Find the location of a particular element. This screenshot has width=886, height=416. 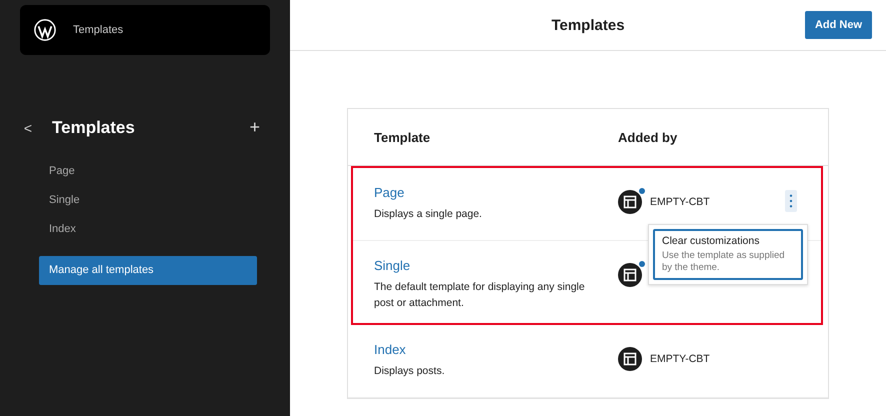

add-new-button: Add New is located at coordinates (838, 25).